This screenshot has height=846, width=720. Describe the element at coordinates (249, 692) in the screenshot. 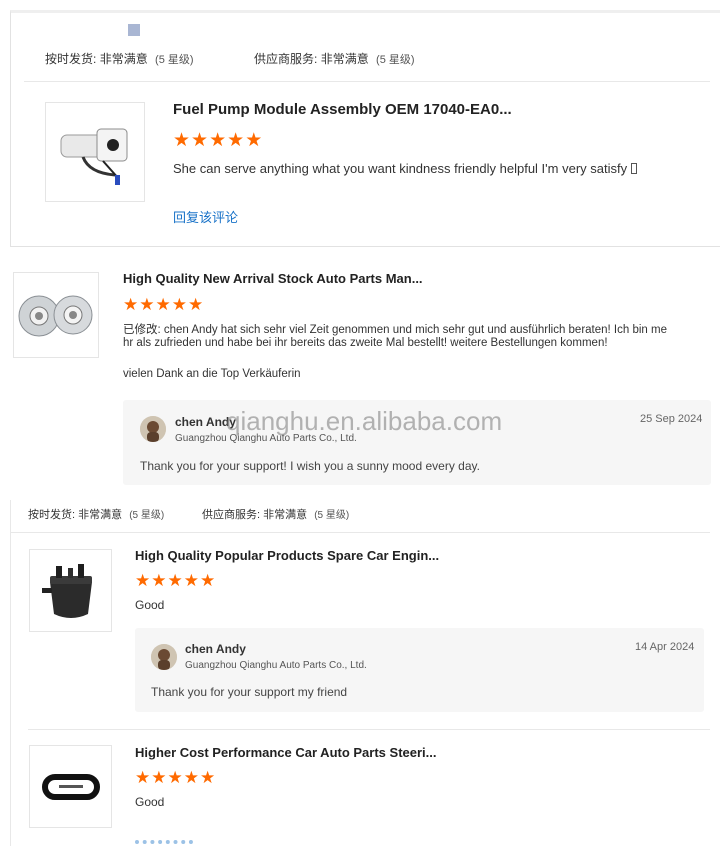

I see `reply-message: Thank you for your support my friend` at that location.